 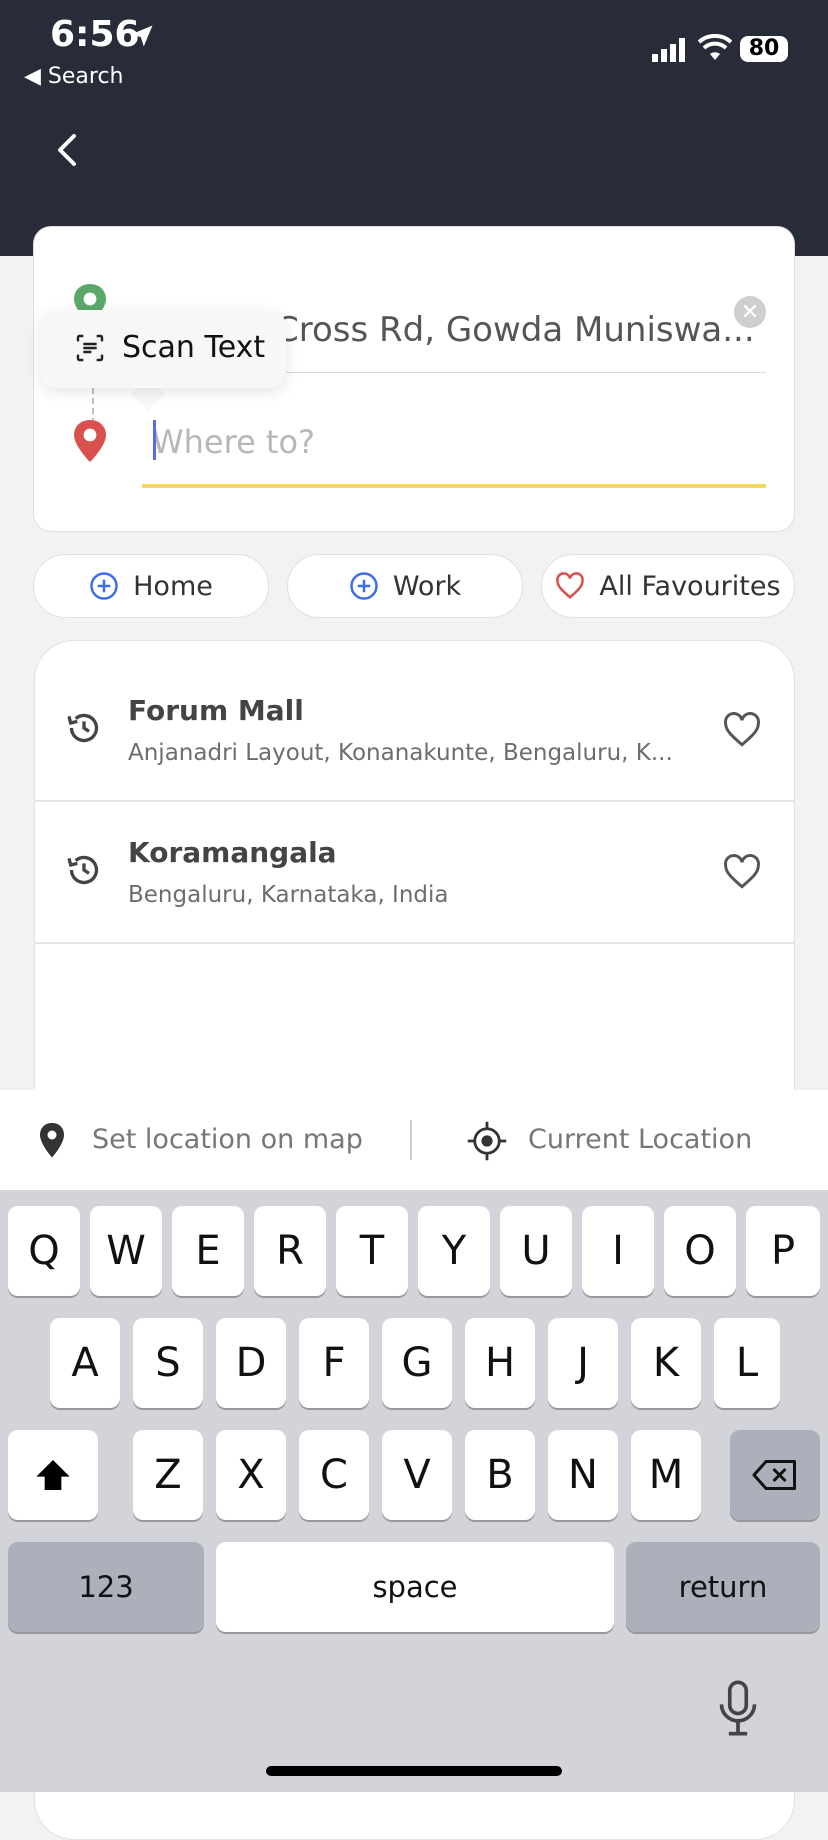 I want to click on backspace-icon, so click(x=774, y=1475).